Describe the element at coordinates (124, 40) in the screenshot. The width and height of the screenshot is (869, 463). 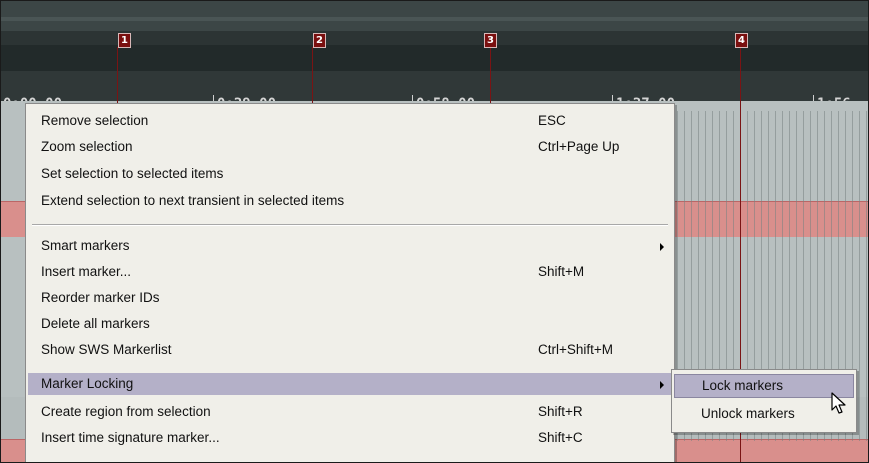
I see `marker-flag-1: 1` at that location.